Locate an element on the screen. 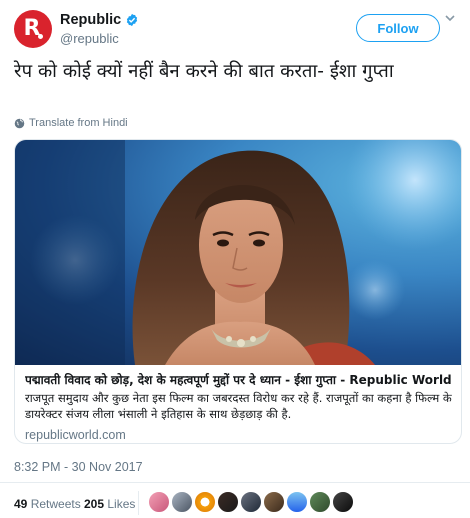 The height and width of the screenshot is (518, 470). account-avatar: R is located at coordinates (33, 29).